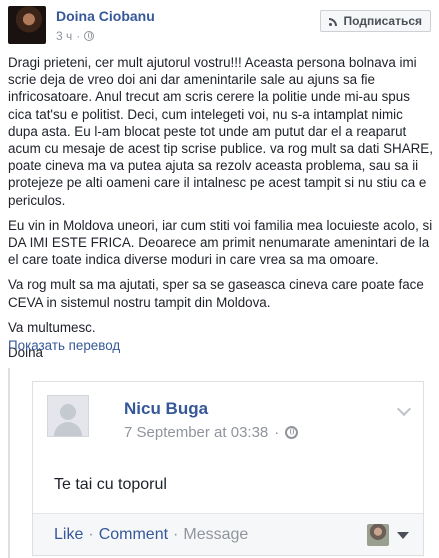 The image size is (439, 558). I want to click on caret-down-icon, so click(403, 535).